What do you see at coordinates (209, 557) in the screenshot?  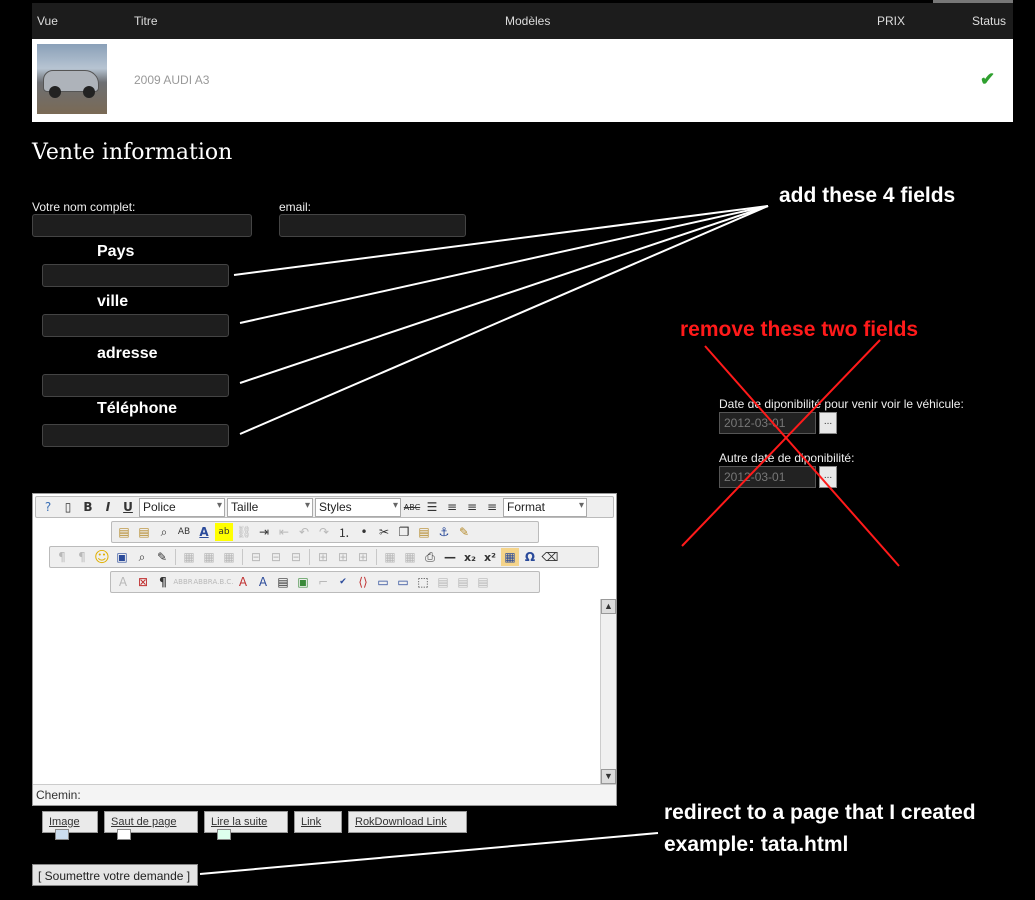 I see `layer-forward-icon: ▦` at bounding box center [209, 557].